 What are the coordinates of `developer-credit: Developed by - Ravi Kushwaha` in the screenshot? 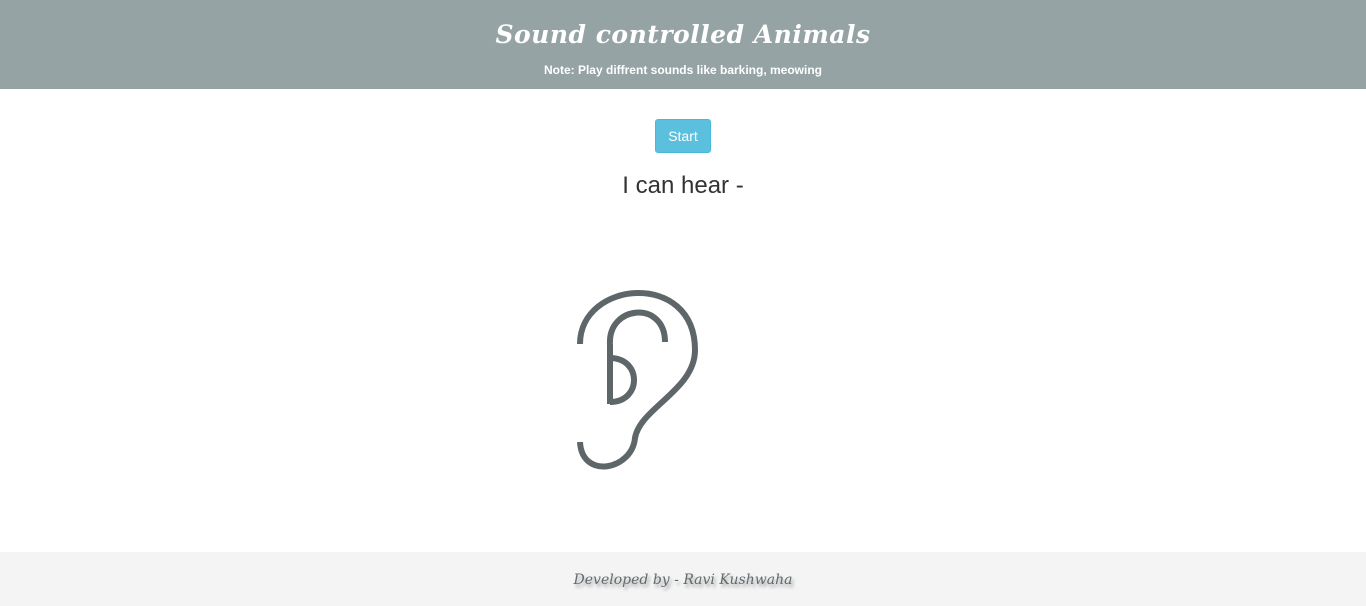 It's located at (683, 580).